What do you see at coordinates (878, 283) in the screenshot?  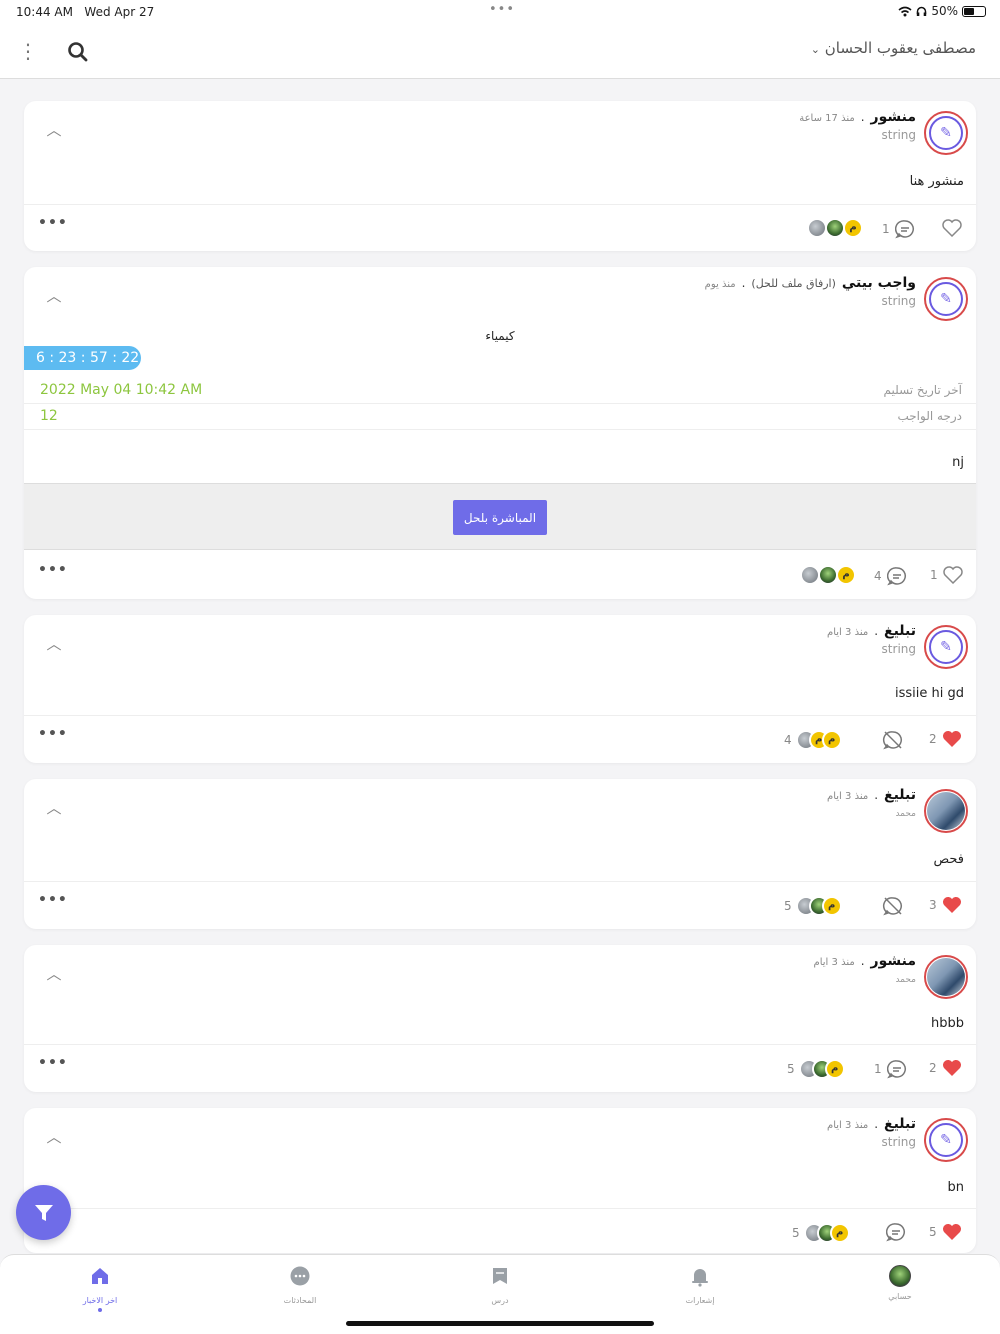 I see `post-type: واجب بيتي` at bounding box center [878, 283].